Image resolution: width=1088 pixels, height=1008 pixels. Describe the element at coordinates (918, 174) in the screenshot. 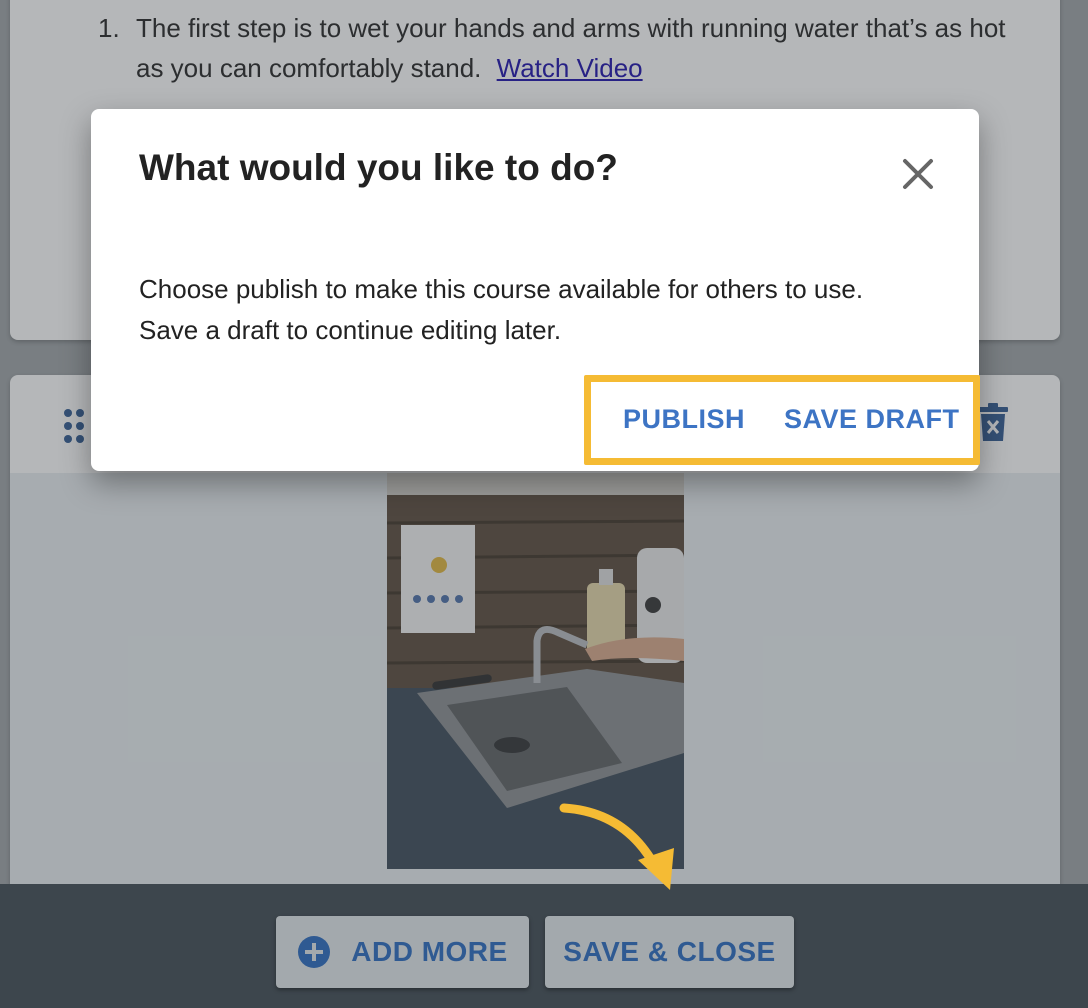

I see `close-icon` at that location.